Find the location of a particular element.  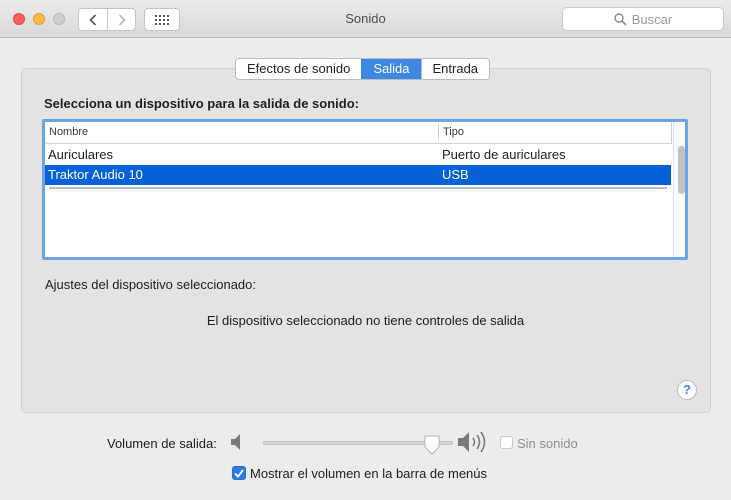

search-placeholder: Buscar is located at coordinates (652, 19).